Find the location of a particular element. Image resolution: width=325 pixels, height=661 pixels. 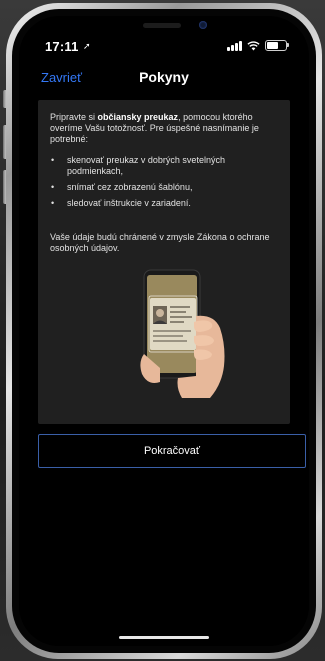

location-arrow-icon: ➚ is located at coordinates (87, 46).